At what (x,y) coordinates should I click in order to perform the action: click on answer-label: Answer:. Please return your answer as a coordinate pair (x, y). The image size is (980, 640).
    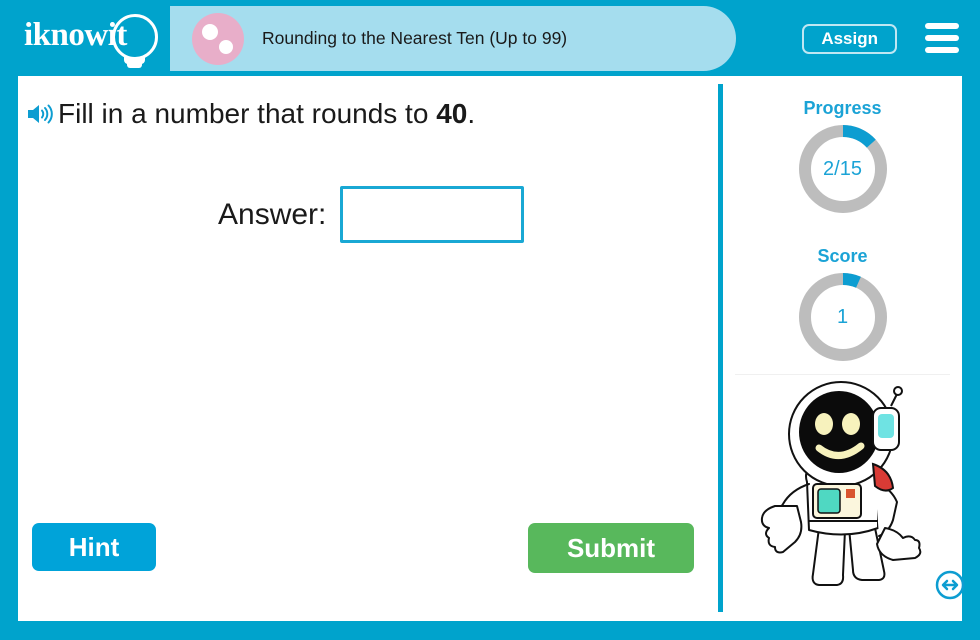
    Looking at the image, I should click on (272, 214).